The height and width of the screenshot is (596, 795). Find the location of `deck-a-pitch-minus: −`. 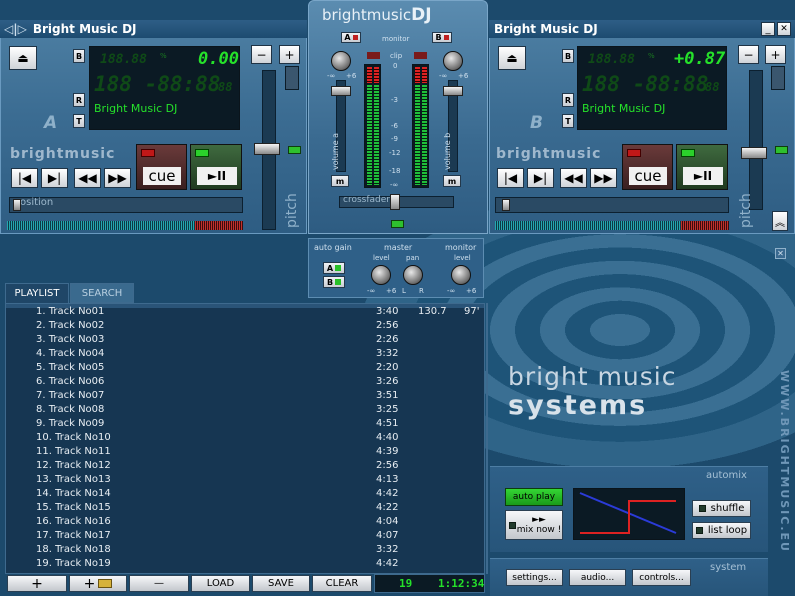

deck-a-pitch-minus: − is located at coordinates (261, 54).